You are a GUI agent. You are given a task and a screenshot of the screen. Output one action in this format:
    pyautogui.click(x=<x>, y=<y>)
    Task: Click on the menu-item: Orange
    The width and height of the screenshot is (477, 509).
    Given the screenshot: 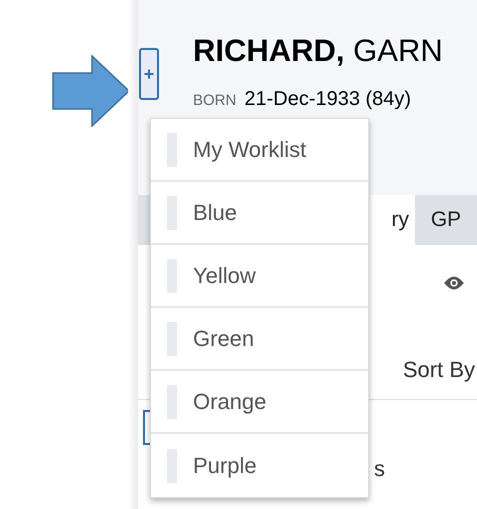 What is the action you would take?
    pyautogui.click(x=259, y=402)
    